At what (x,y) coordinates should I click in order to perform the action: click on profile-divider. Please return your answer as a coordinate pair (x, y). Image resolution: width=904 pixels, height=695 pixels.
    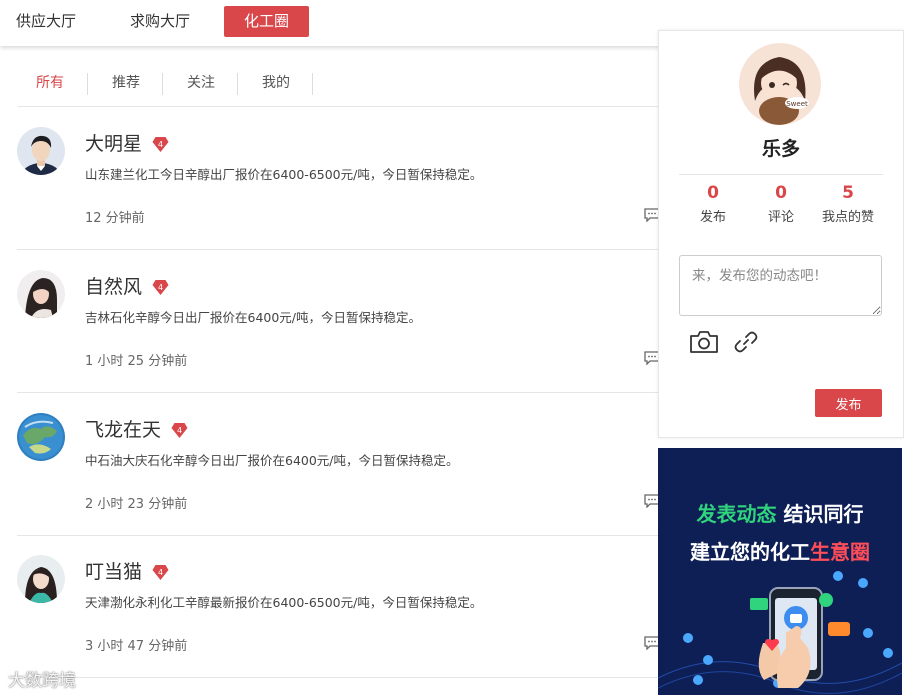
    Looking at the image, I should click on (781, 174).